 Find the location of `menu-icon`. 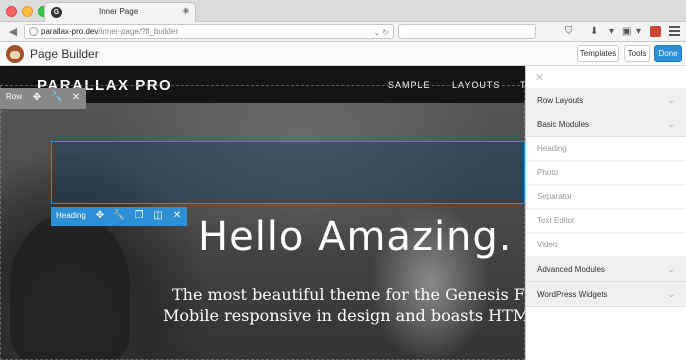

menu-icon is located at coordinates (674, 31).